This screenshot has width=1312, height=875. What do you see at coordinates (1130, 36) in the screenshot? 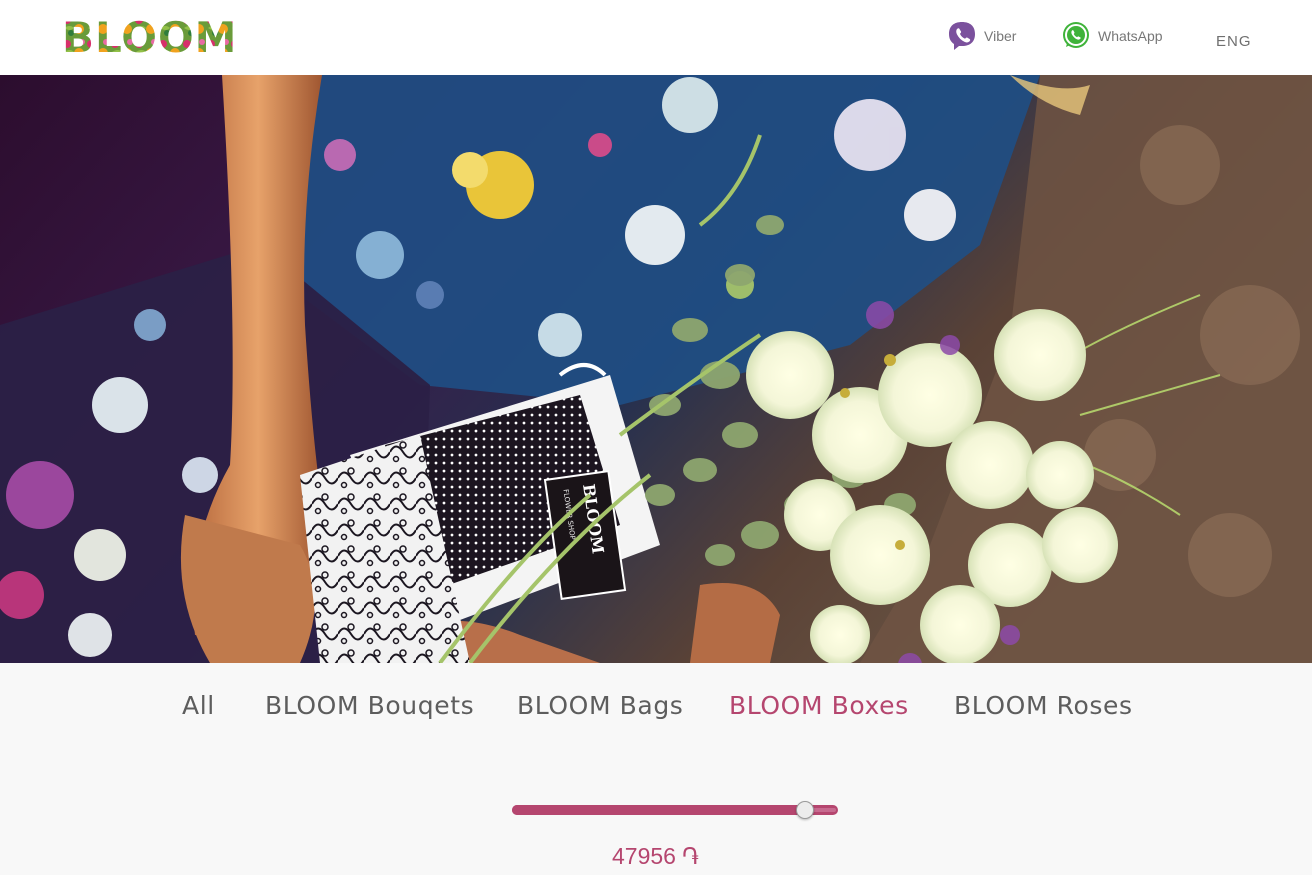
I see `whatsapp-label: WhatsApp` at bounding box center [1130, 36].